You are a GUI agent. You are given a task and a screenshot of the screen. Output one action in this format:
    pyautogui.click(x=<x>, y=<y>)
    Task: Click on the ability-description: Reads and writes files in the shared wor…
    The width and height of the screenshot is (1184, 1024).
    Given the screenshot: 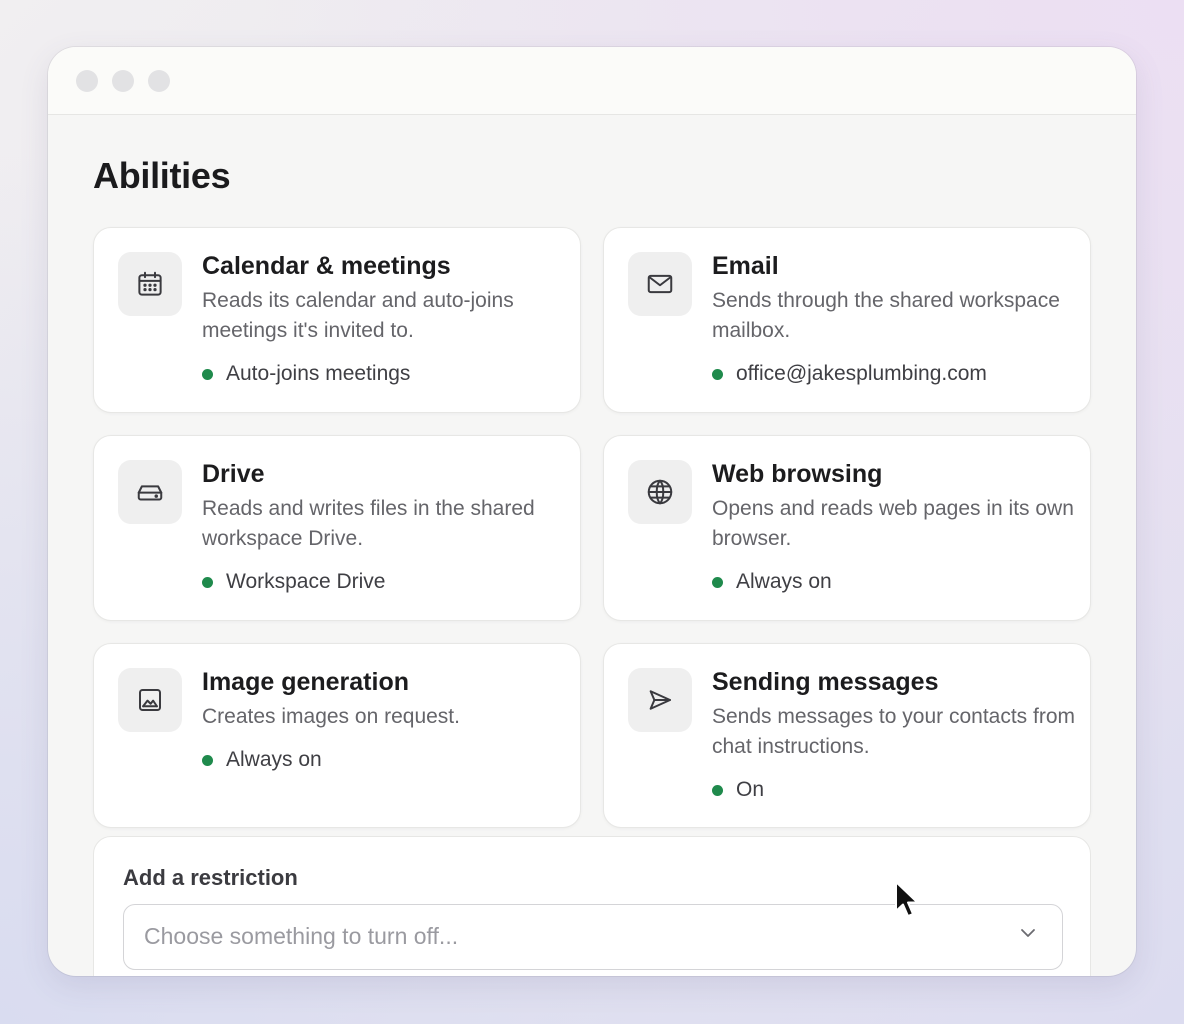 What is the action you would take?
    pyautogui.click(x=368, y=523)
    